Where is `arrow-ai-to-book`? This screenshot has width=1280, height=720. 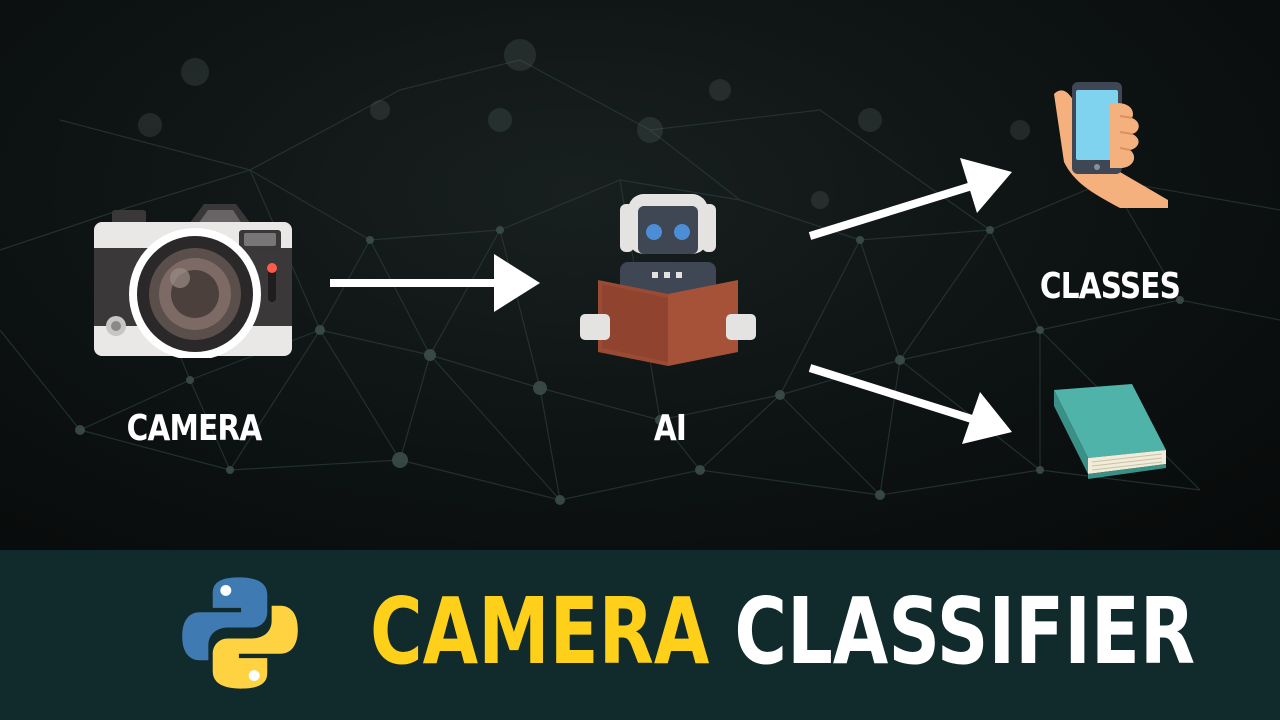 arrow-ai-to-book is located at coordinates (910, 404).